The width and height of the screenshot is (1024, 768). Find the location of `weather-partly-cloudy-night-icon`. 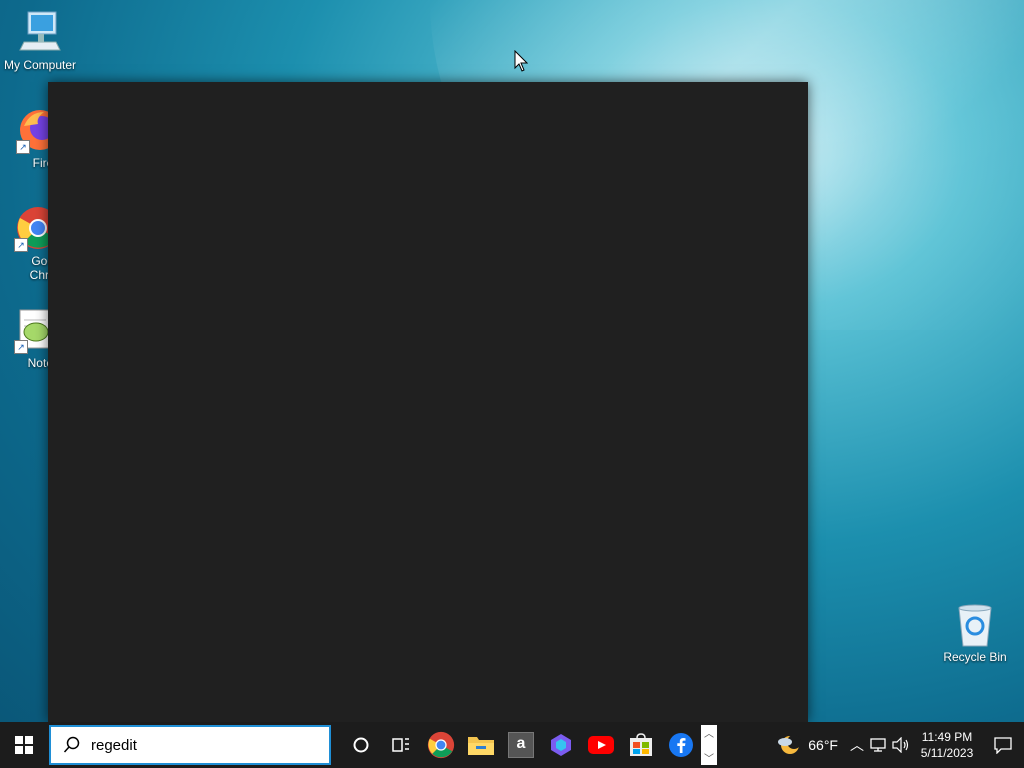

weather-partly-cloudy-night-icon is located at coordinates (790, 744).